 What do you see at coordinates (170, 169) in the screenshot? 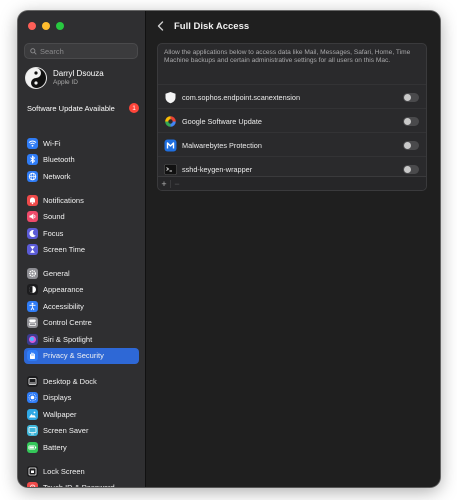
I see `terminal-icon` at bounding box center [170, 169].